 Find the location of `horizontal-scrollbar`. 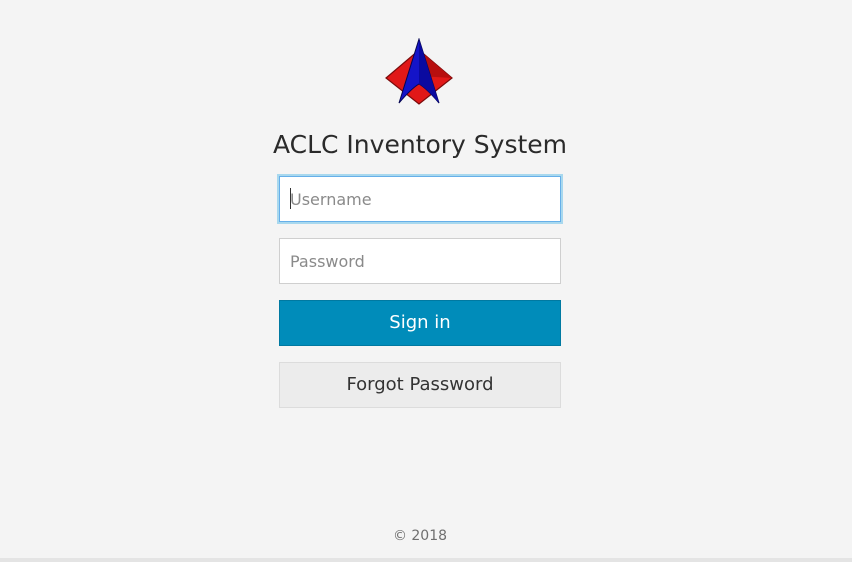

horizontal-scrollbar is located at coordinates (426, 560).